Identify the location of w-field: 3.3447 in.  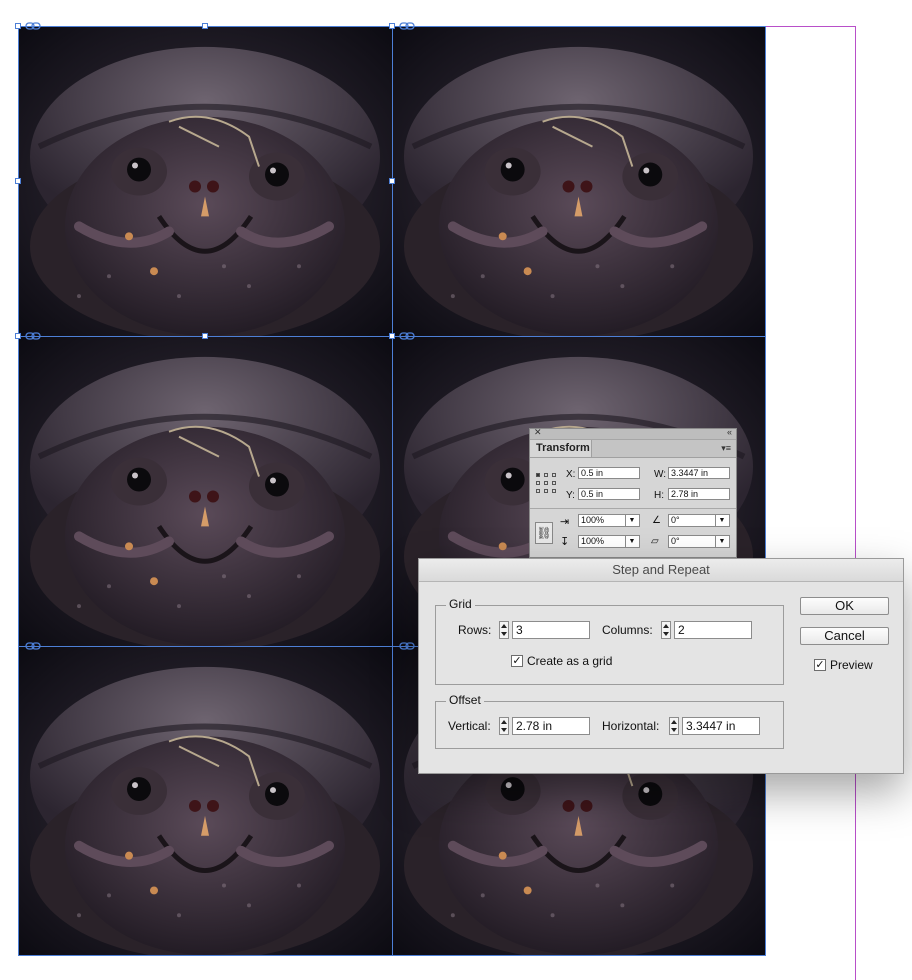
(699, 473).